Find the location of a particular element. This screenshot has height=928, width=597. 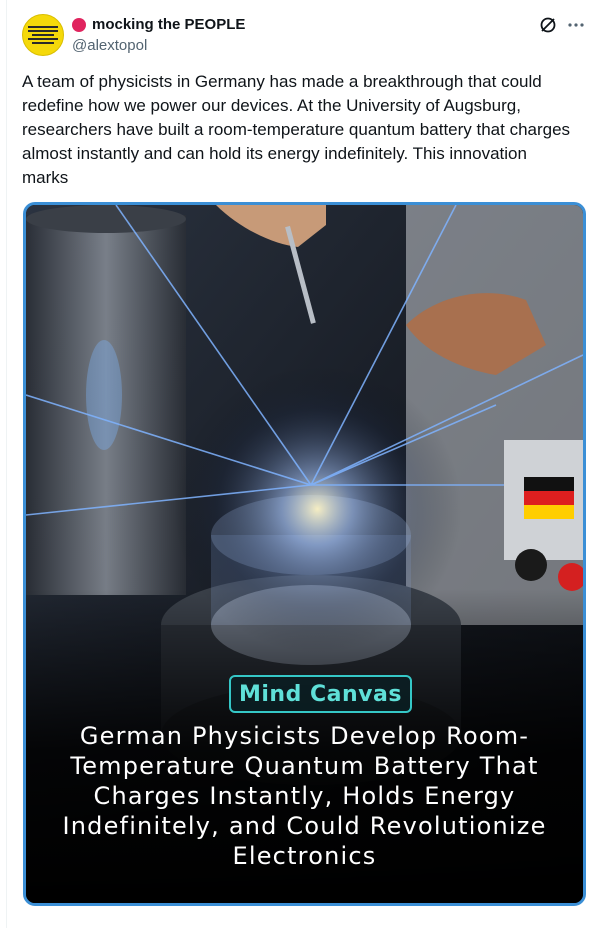

more-icon is located at coordinates (576, 25).